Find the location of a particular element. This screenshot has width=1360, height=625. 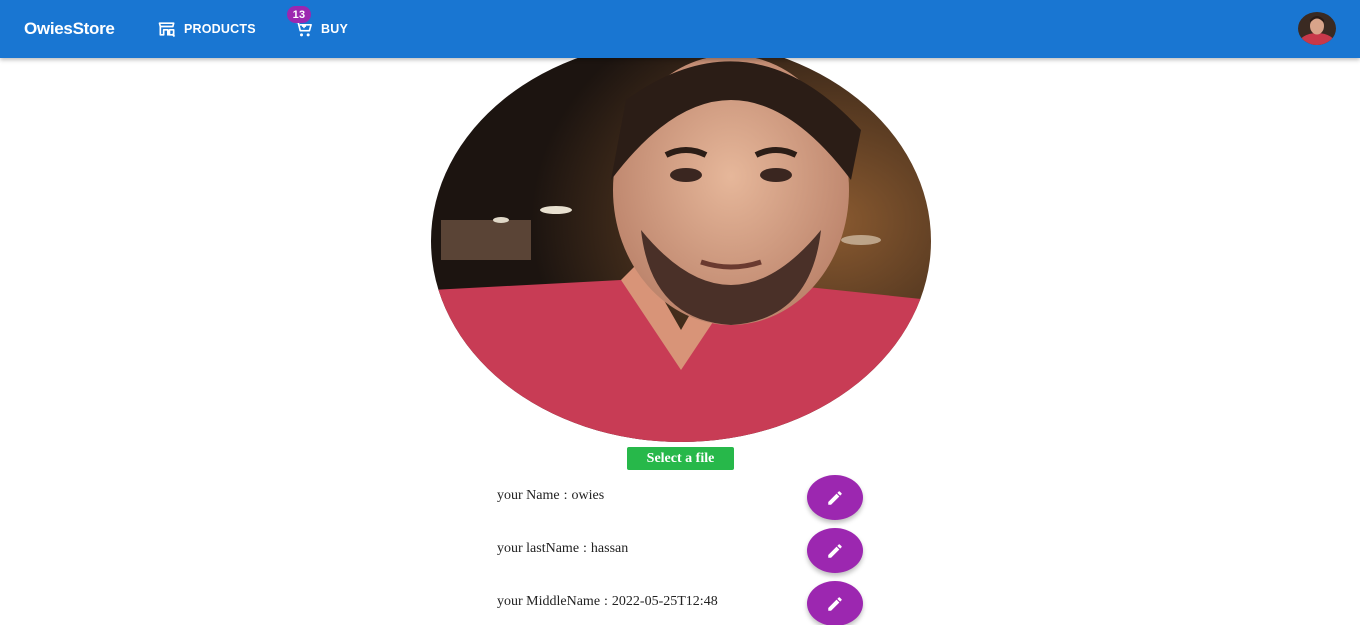

edit-name-button is located at coordinates (835, 497).